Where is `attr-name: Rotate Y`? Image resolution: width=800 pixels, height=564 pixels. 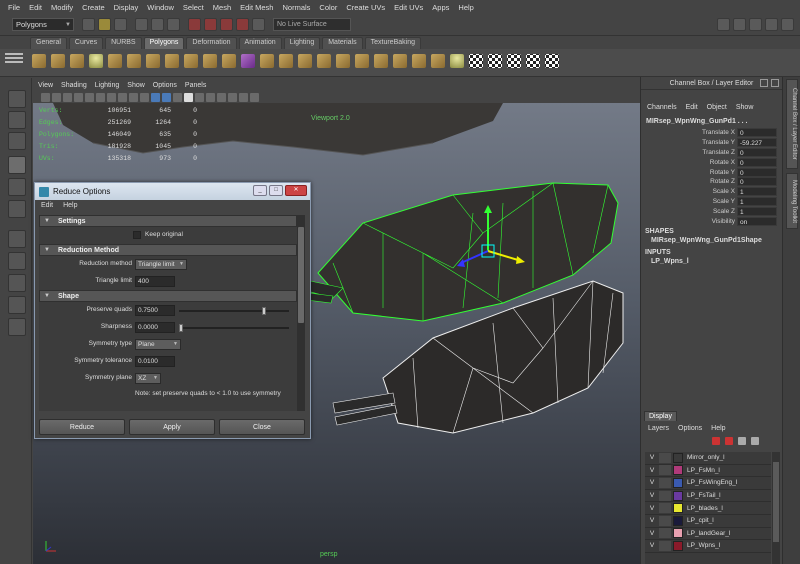
attr-name: Rotate Y is located at coordinates (689, 172).